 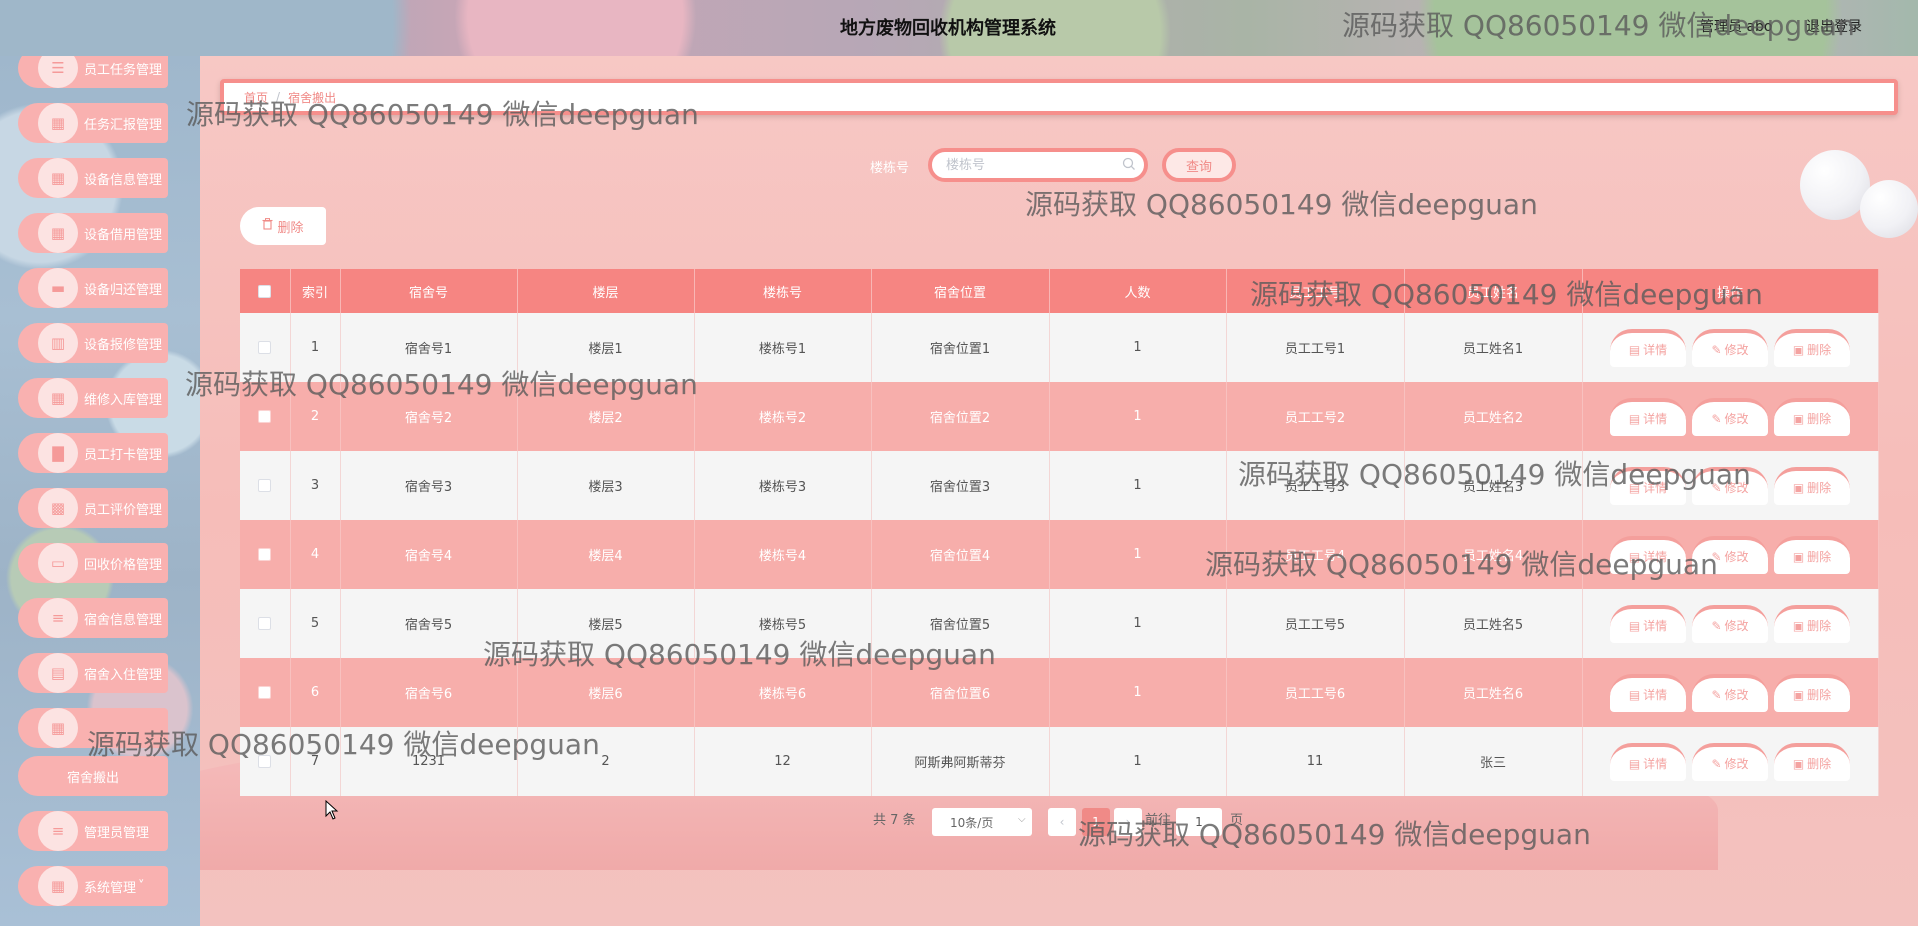 What do you see at coordinates (1128, 822) in the screenshot?
I see `pagination-next-button: ›` at bounding box center [1128, 822].